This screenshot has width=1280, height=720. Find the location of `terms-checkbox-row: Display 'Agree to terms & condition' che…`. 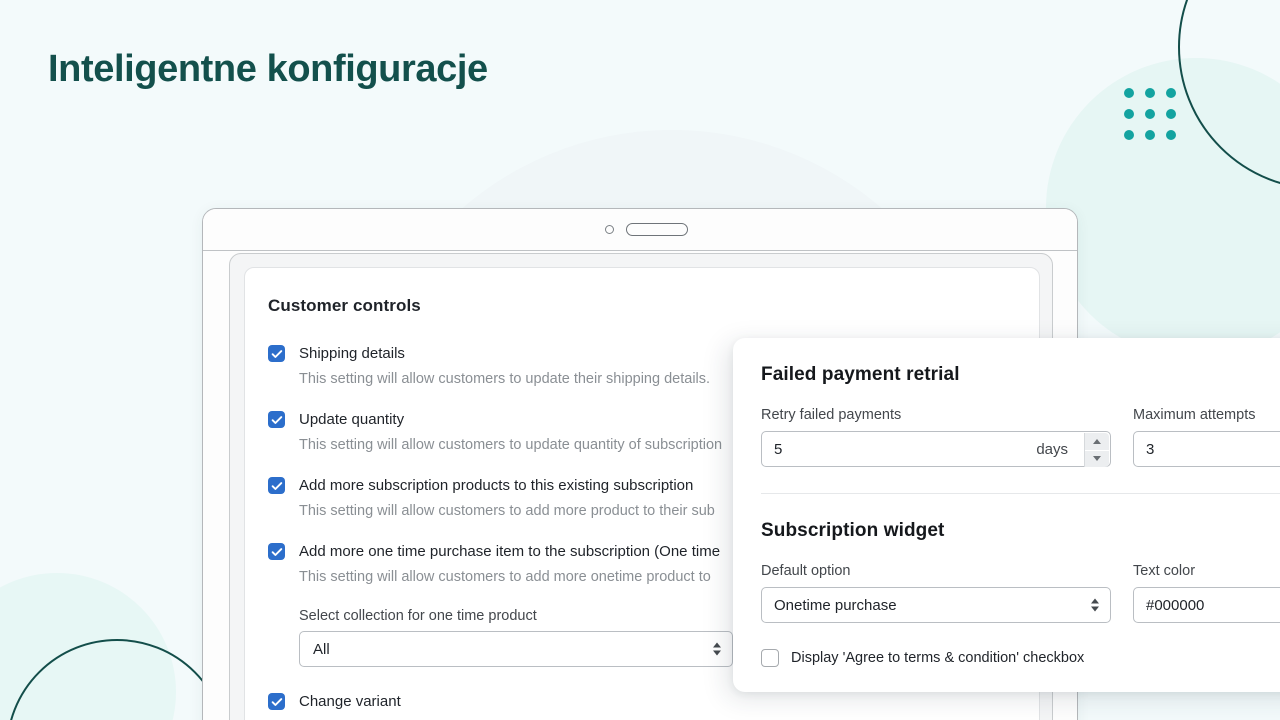

terms-checkbox-row: Display 'Agree to terms & condition' che… is located at coordinates (1020, 658).